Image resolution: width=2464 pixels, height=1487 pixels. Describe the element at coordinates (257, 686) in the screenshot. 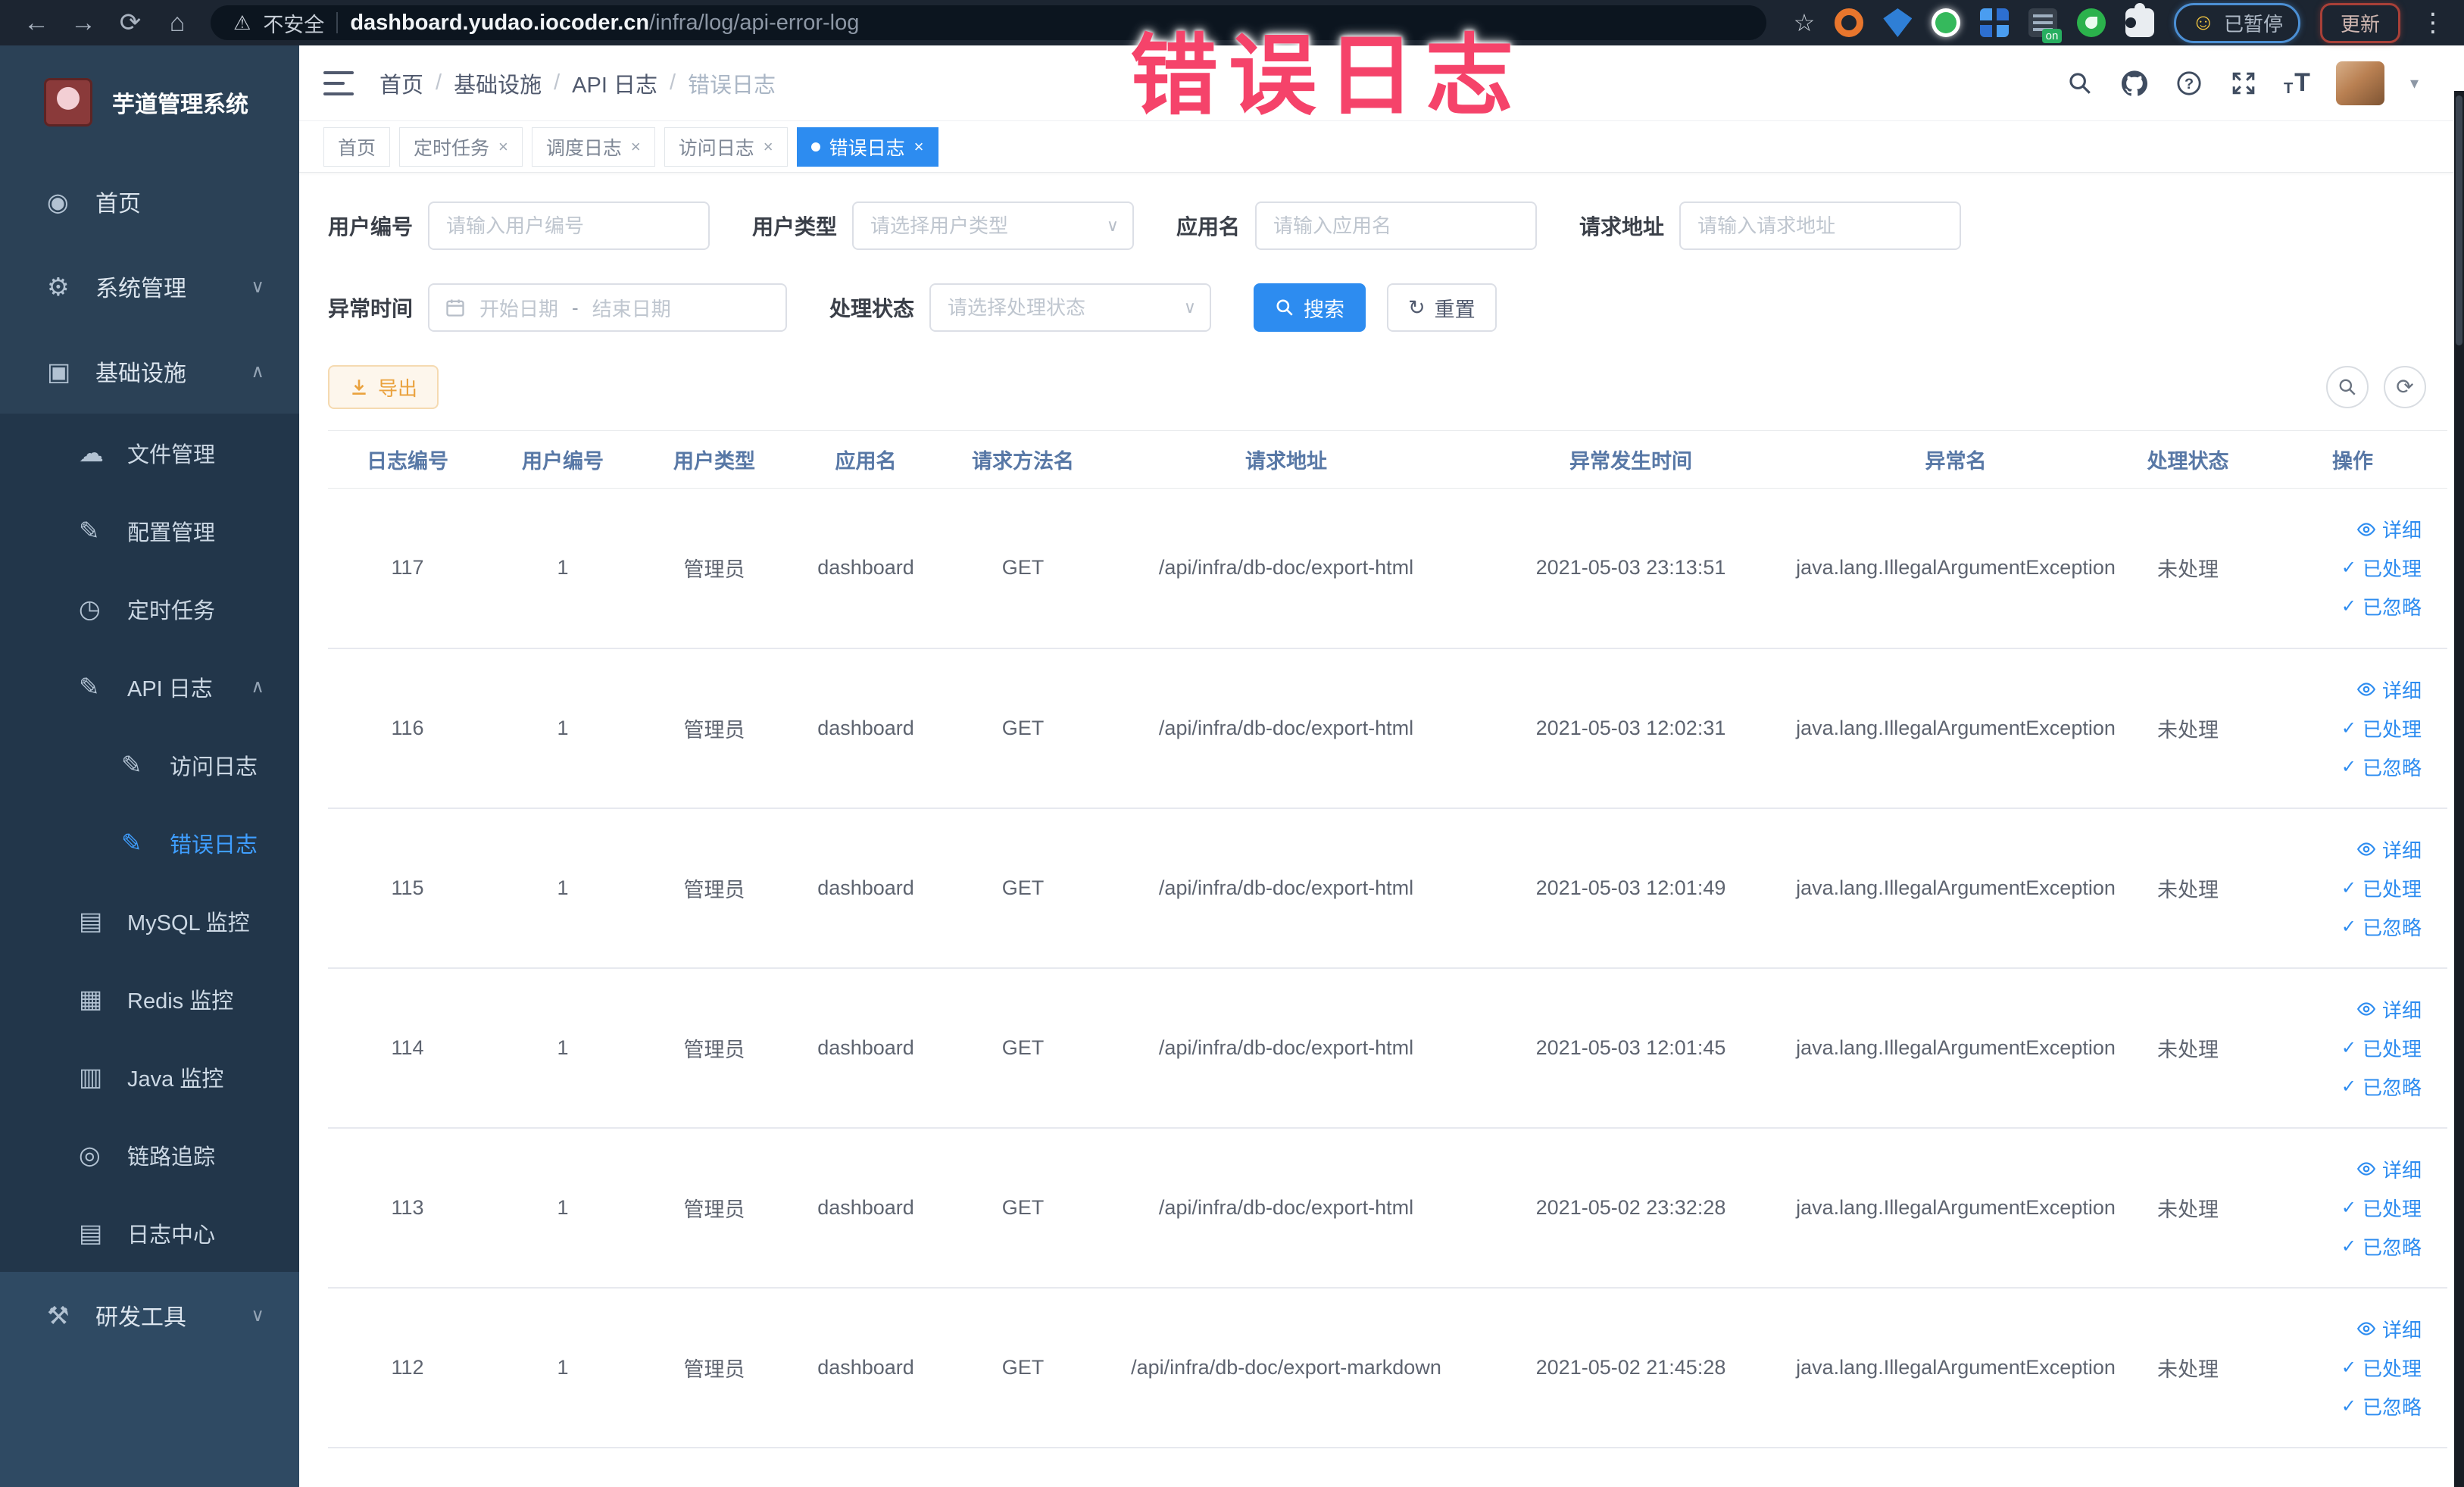

I see `chevron-up-icon: ∧` at that location.